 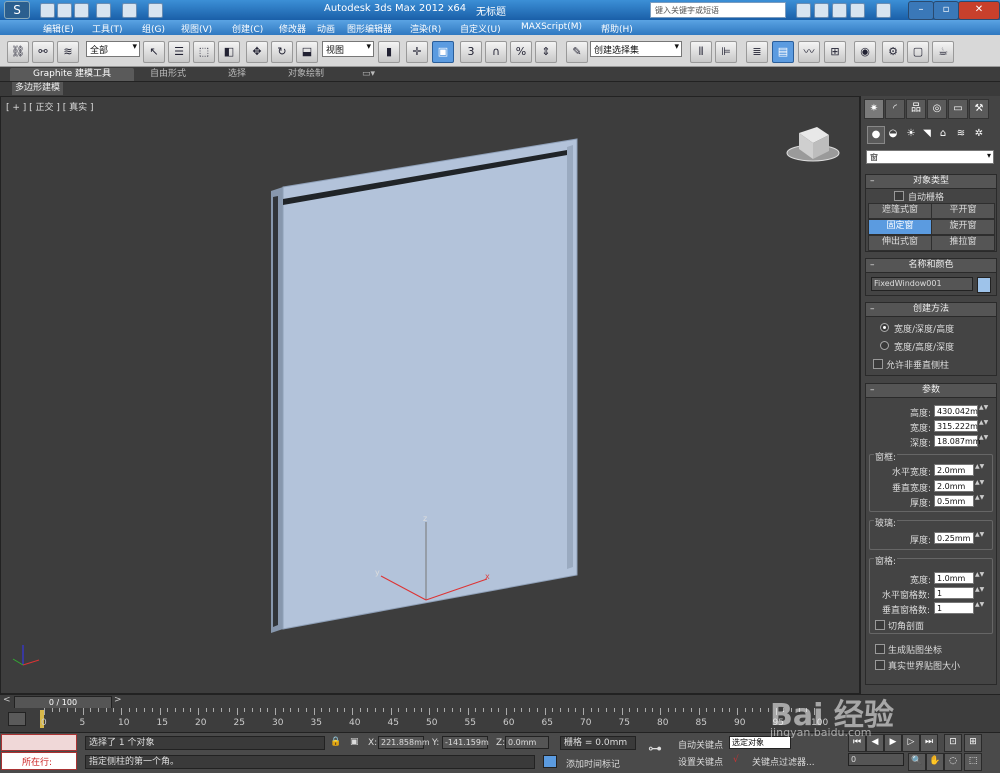 What do you see at coordinates (527, 742) in the screenshot?
I see `z-coord-input: 0.0mm` at bounding box center [527, 742].